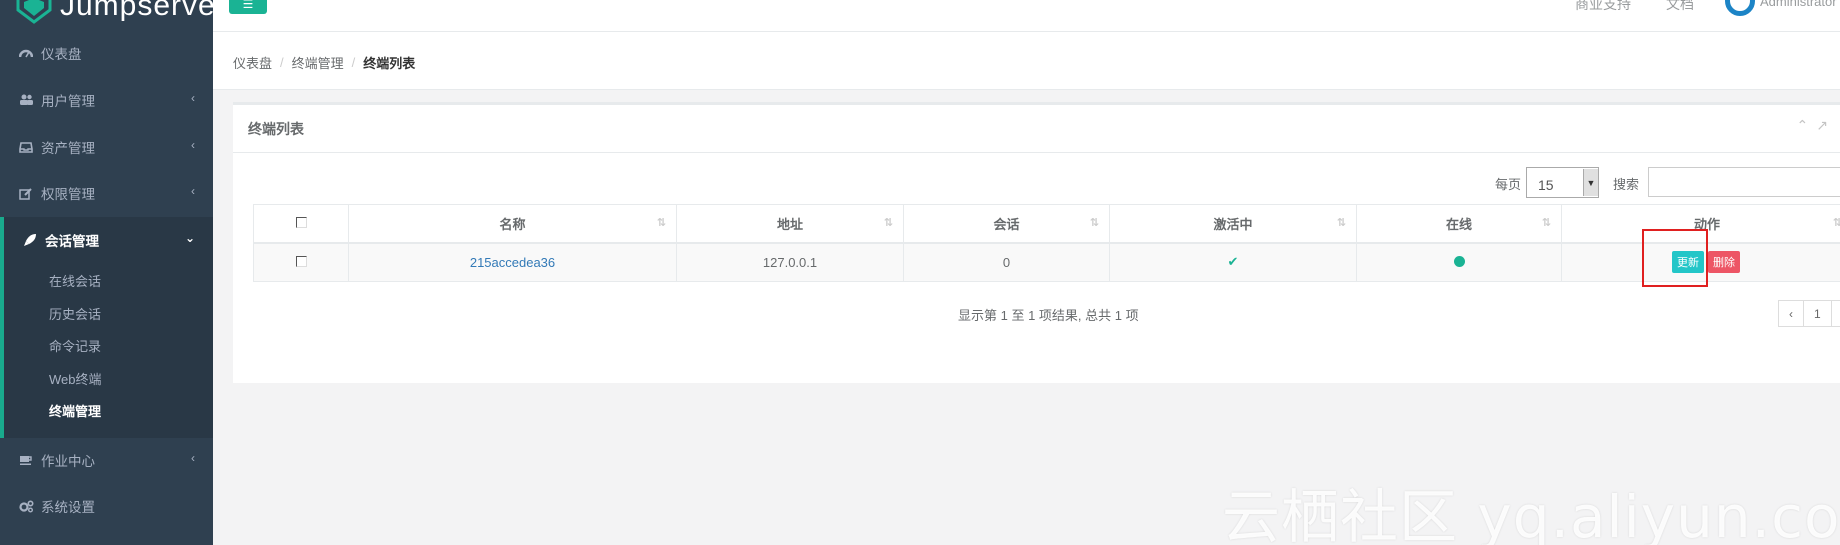 This screenshot has width=1840, height=545. I want to click on docs-link: 文档, so click(1680, 7).